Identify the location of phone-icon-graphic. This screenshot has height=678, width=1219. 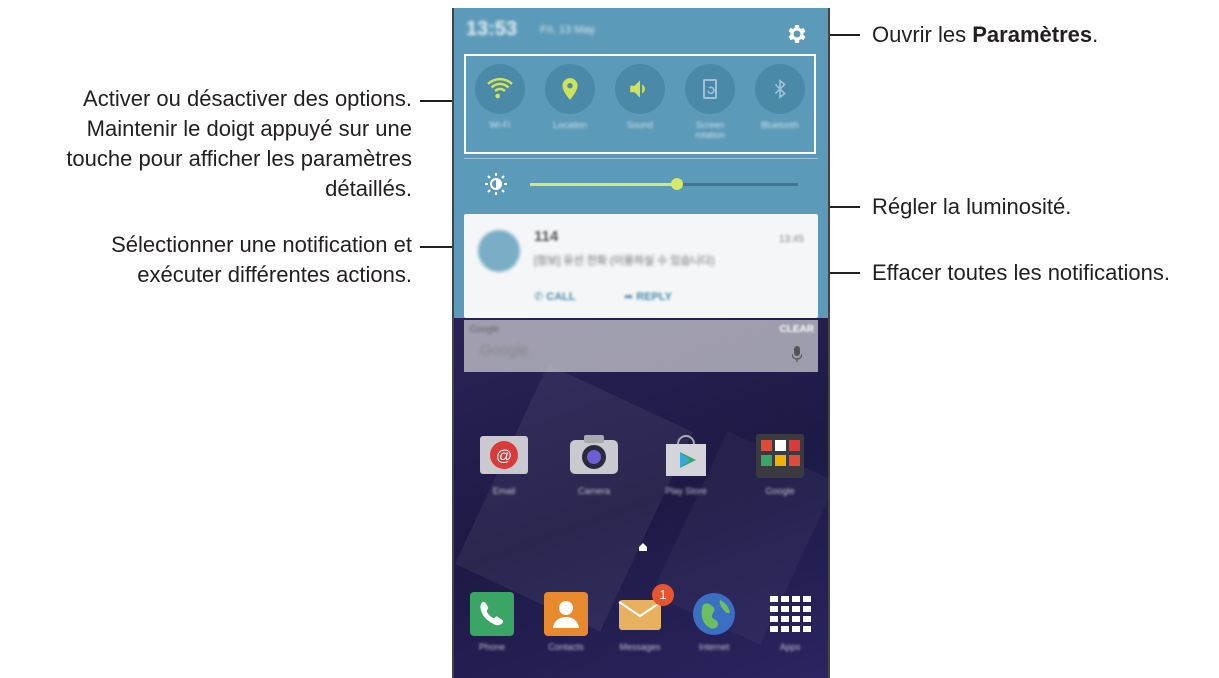
(492, 614).